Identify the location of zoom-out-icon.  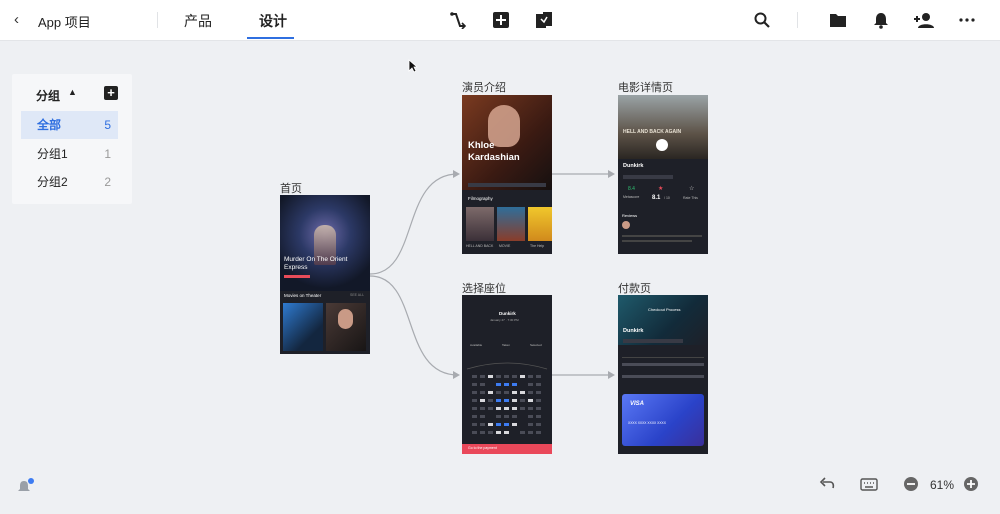
(911, 484).